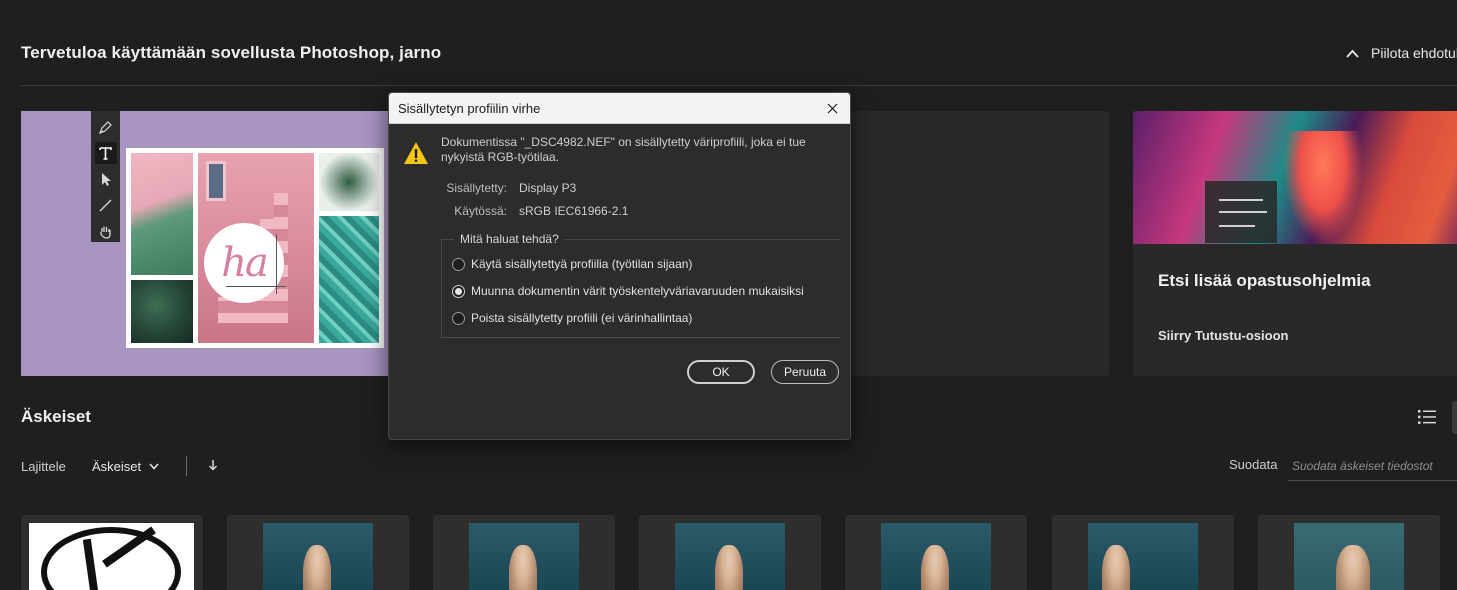  Describe the element at coordinates (480, 211) in the screenshot. I see `working-profile-label: Käytössä:` at that location.